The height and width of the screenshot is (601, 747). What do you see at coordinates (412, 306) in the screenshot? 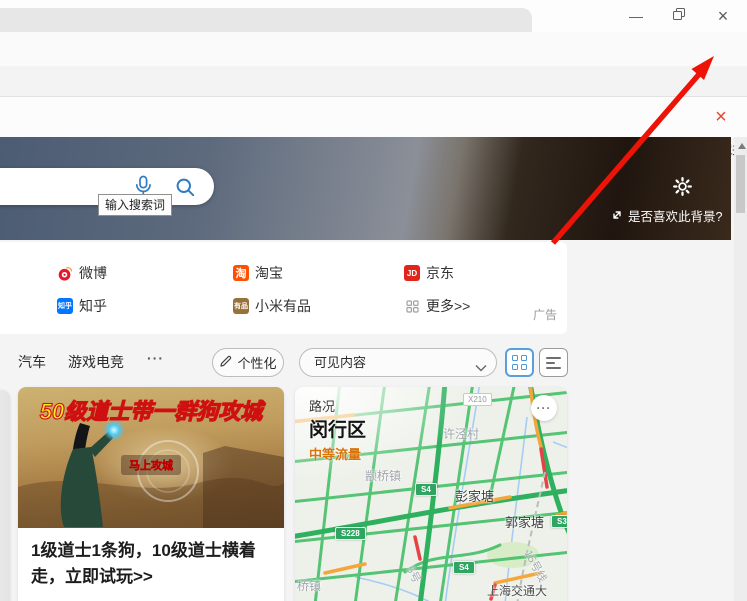
I see `more-grid-icon` at bounding box center [412, 306].